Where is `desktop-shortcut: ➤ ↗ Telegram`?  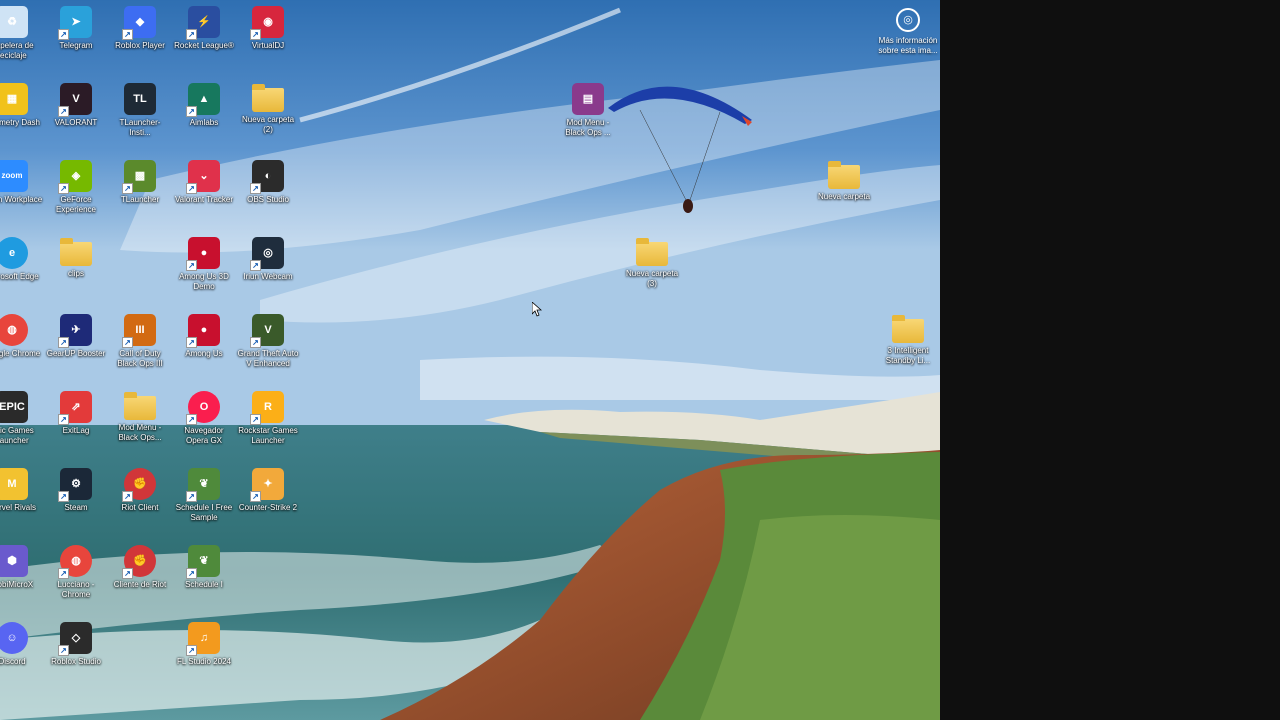 desktop-shortcut: ➤ ↗ Telegram is located at coordinates (76, 28).